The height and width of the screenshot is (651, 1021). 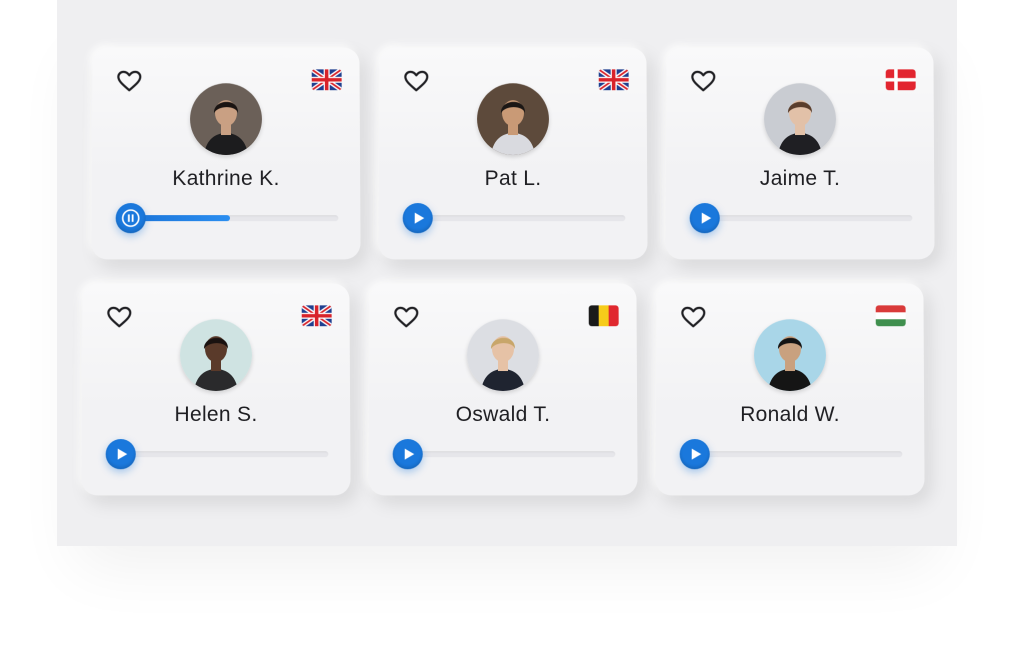 I want to click on speaker-card: Helen S., so click(x=216, y=389).